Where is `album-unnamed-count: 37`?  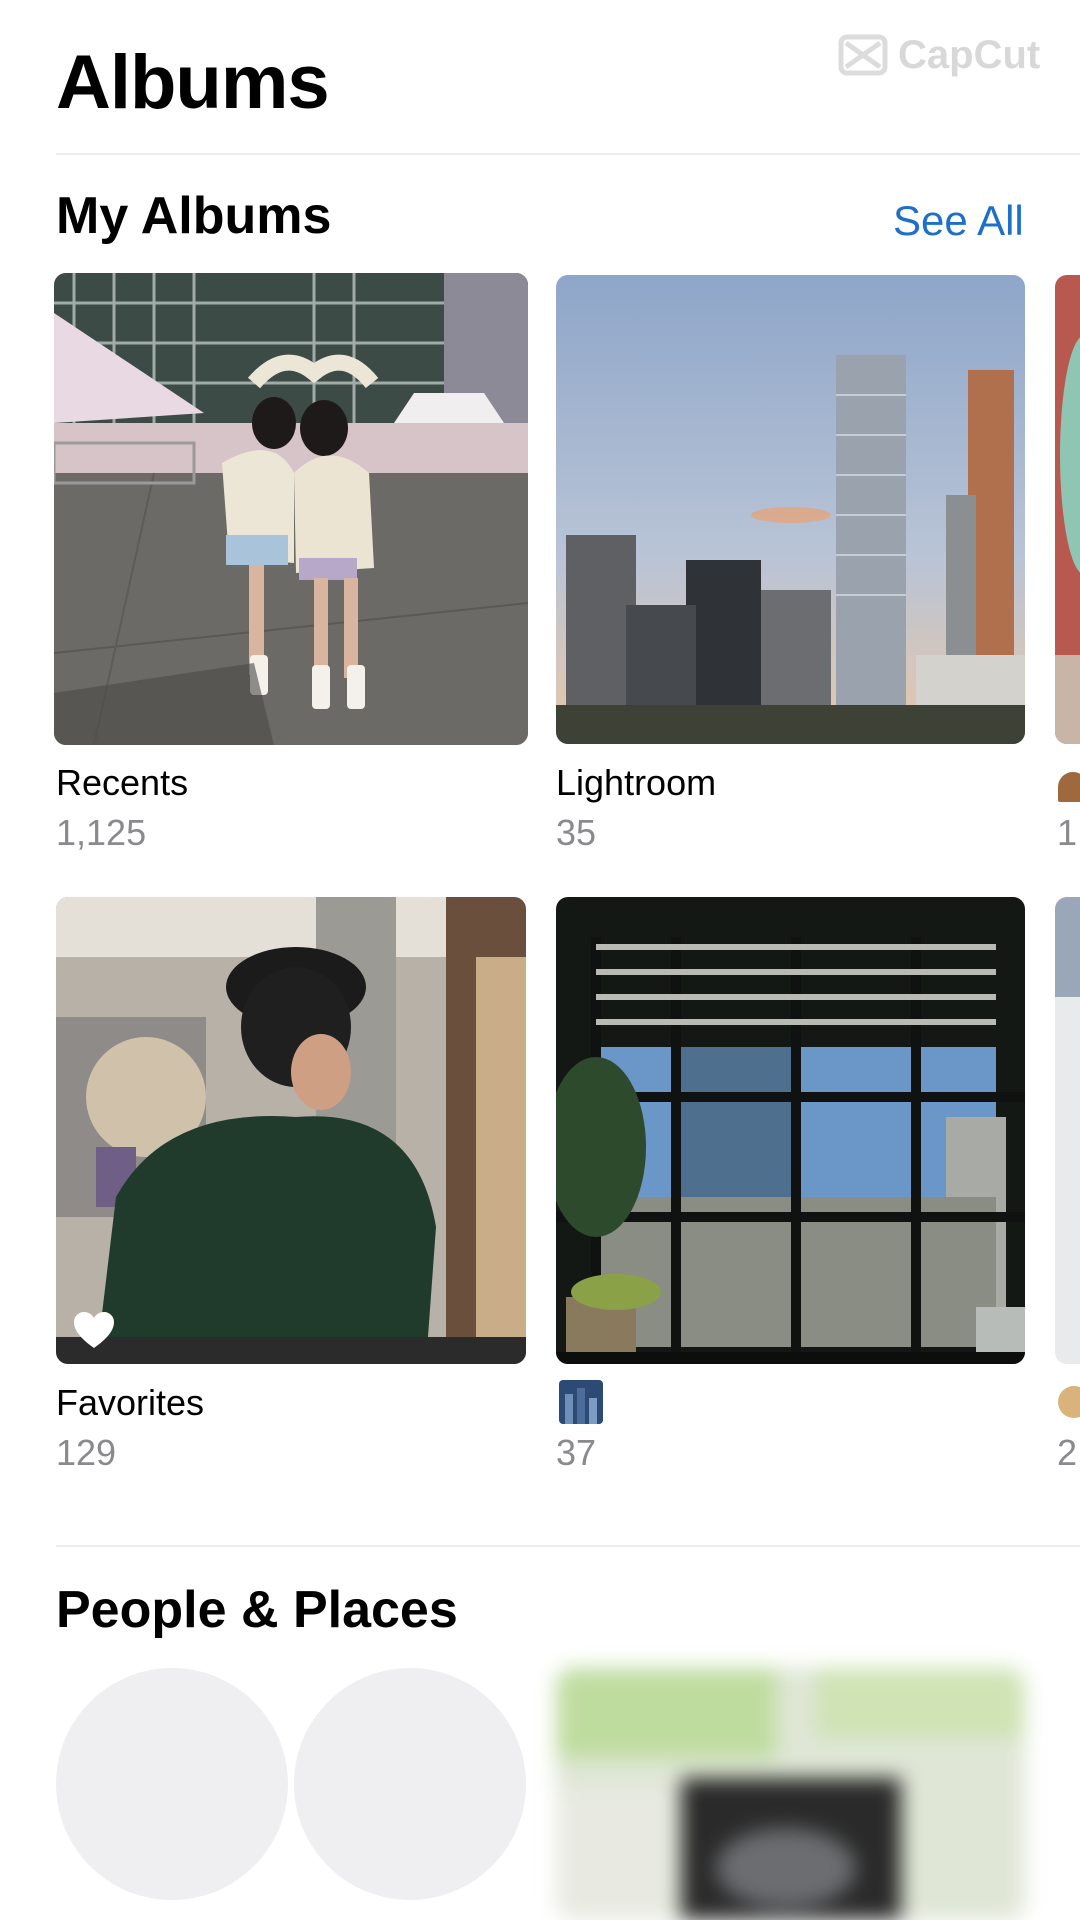 album-unnamed-count: 37 is located at coordinates (576, 1452).